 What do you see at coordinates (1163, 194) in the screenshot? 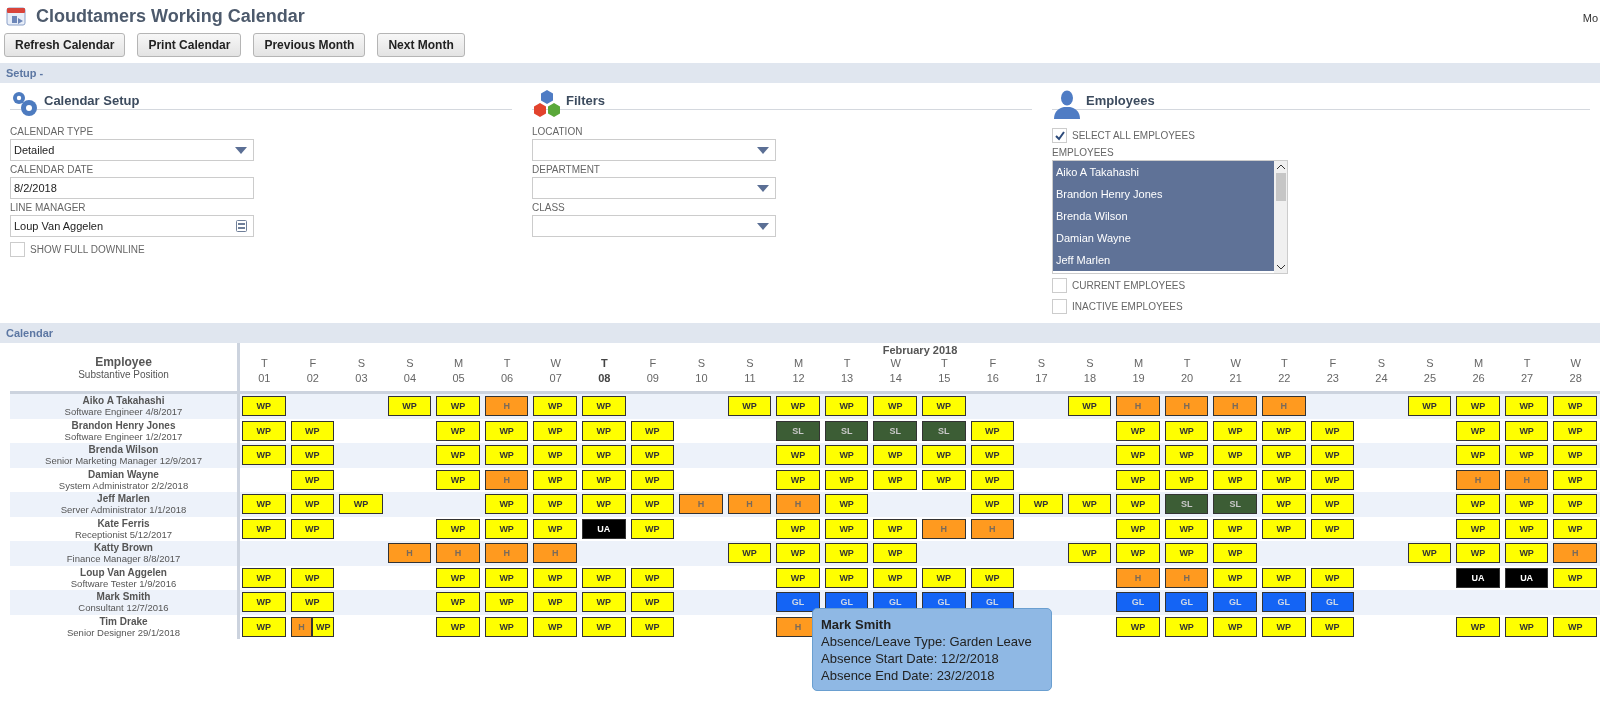
I see `employee-list-item: Brandon Henry Jones` at bounding box center [1163, 194].